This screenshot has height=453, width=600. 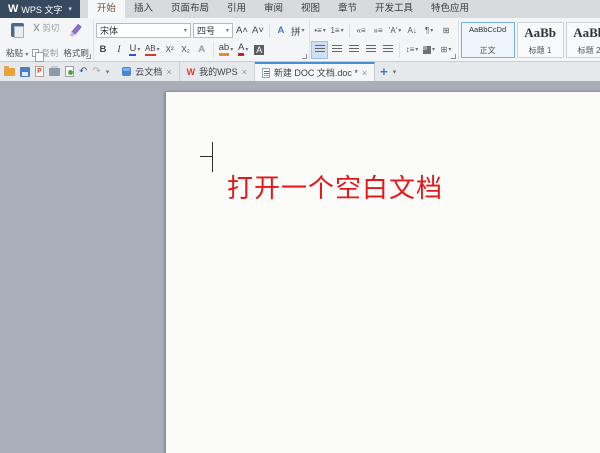 I want to click on highlight-color-button: ab ▾, so click(x=226, y=50).